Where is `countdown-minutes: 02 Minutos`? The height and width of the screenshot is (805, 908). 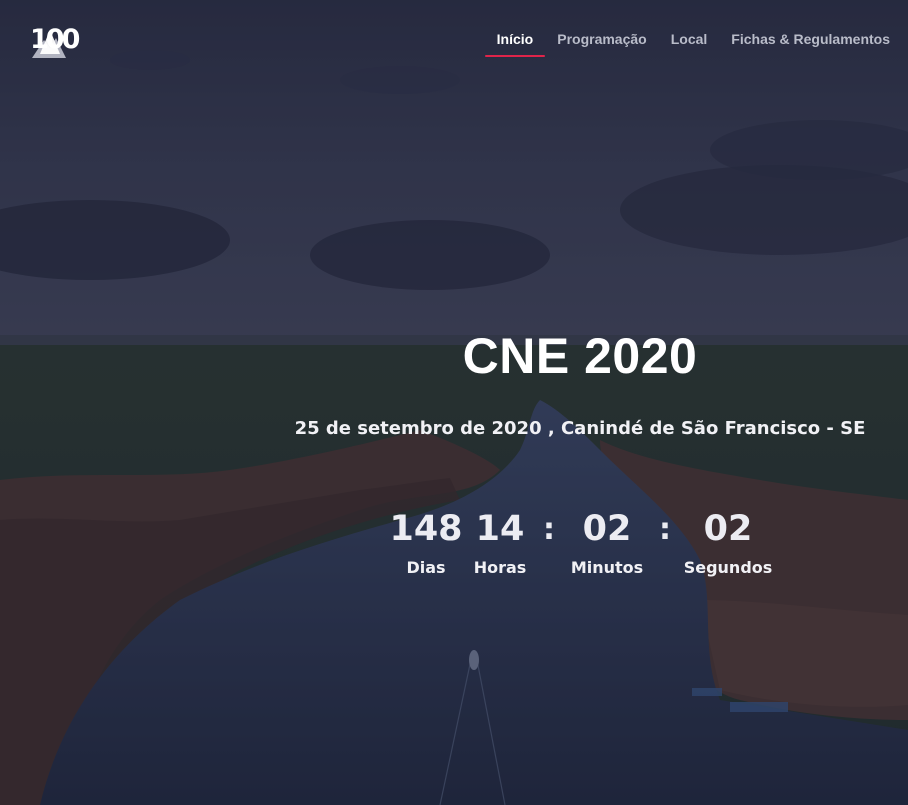 countdown-minutes: 02 Minutos is located at coordinates (607, 542).